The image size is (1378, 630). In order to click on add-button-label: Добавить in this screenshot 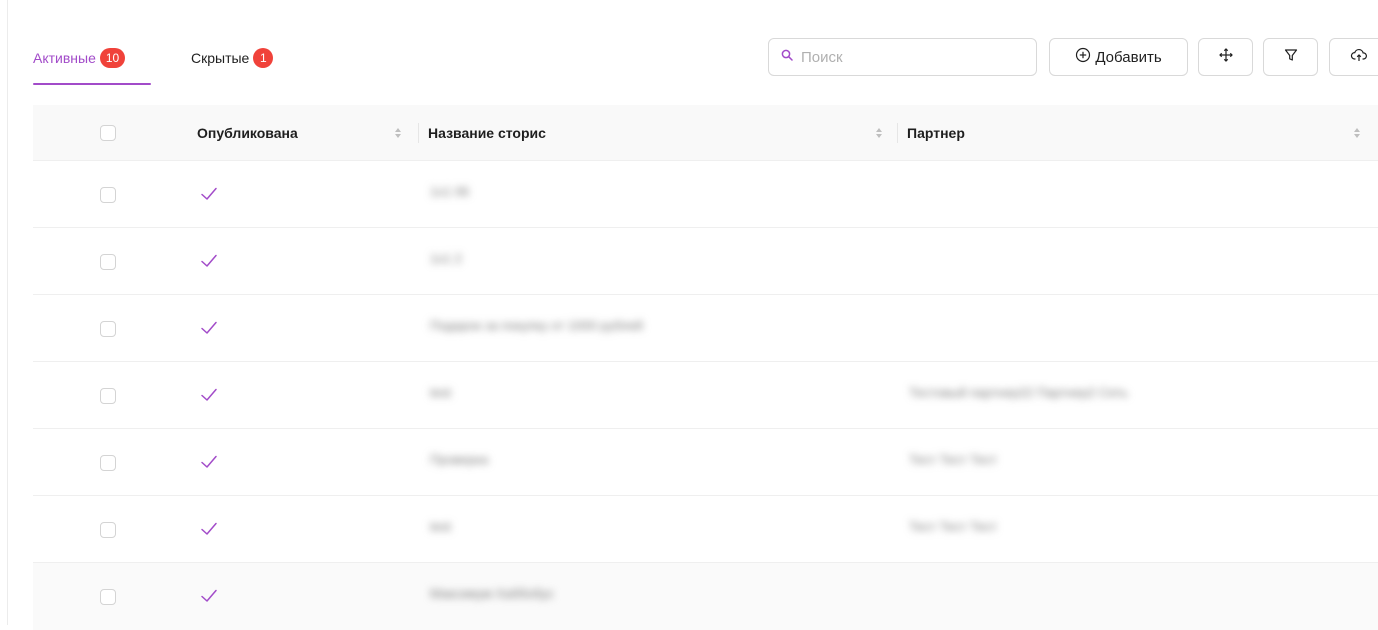, I will do `click(1128, 57)`.